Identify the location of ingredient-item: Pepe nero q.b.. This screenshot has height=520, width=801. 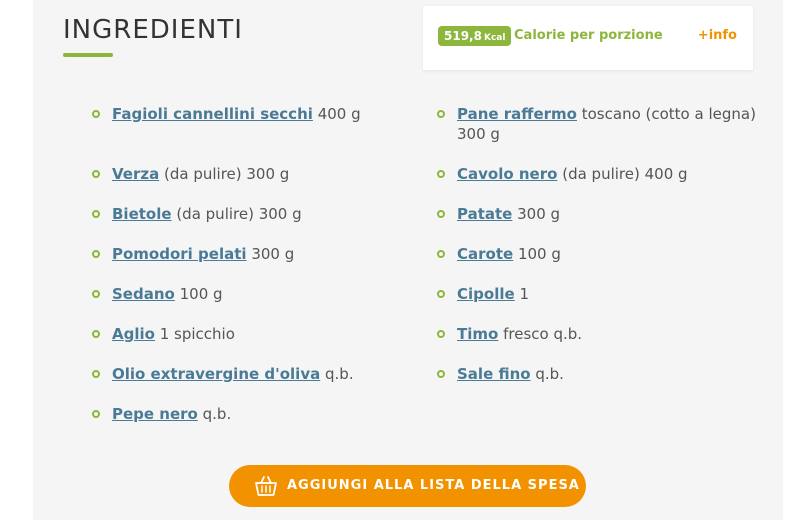
(252, 414).